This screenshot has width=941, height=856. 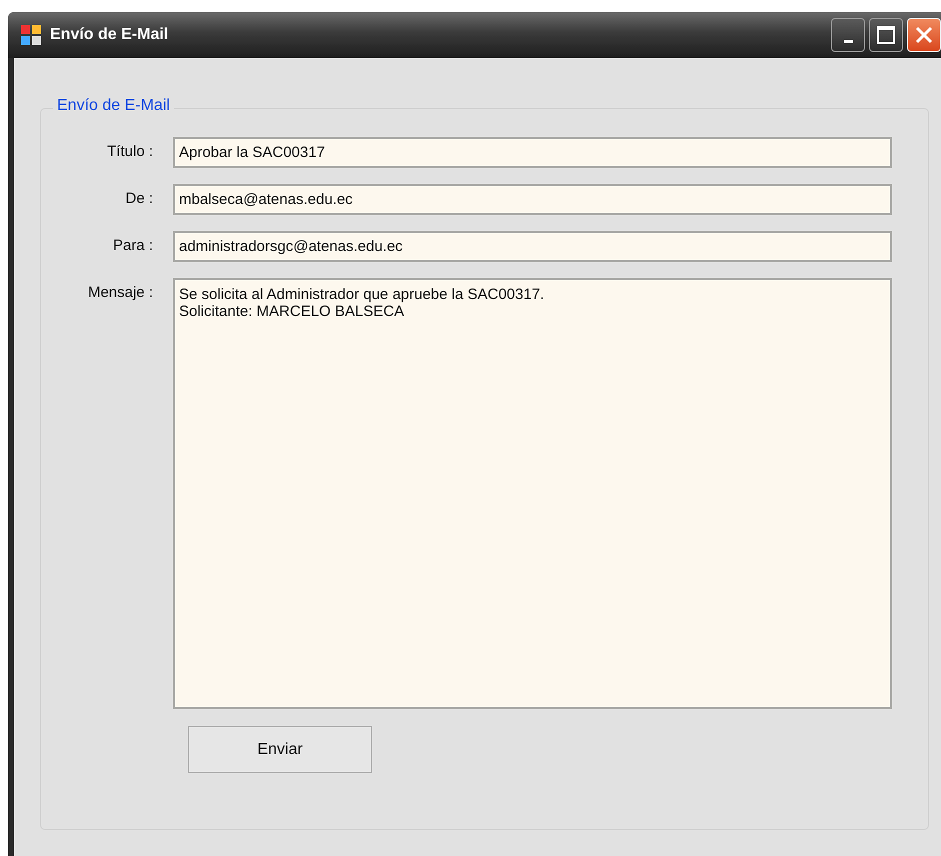 What do you see at coordinates (848, 41) in the screenshot?
I see `minimize-icon` at bounding box center [848, 41].